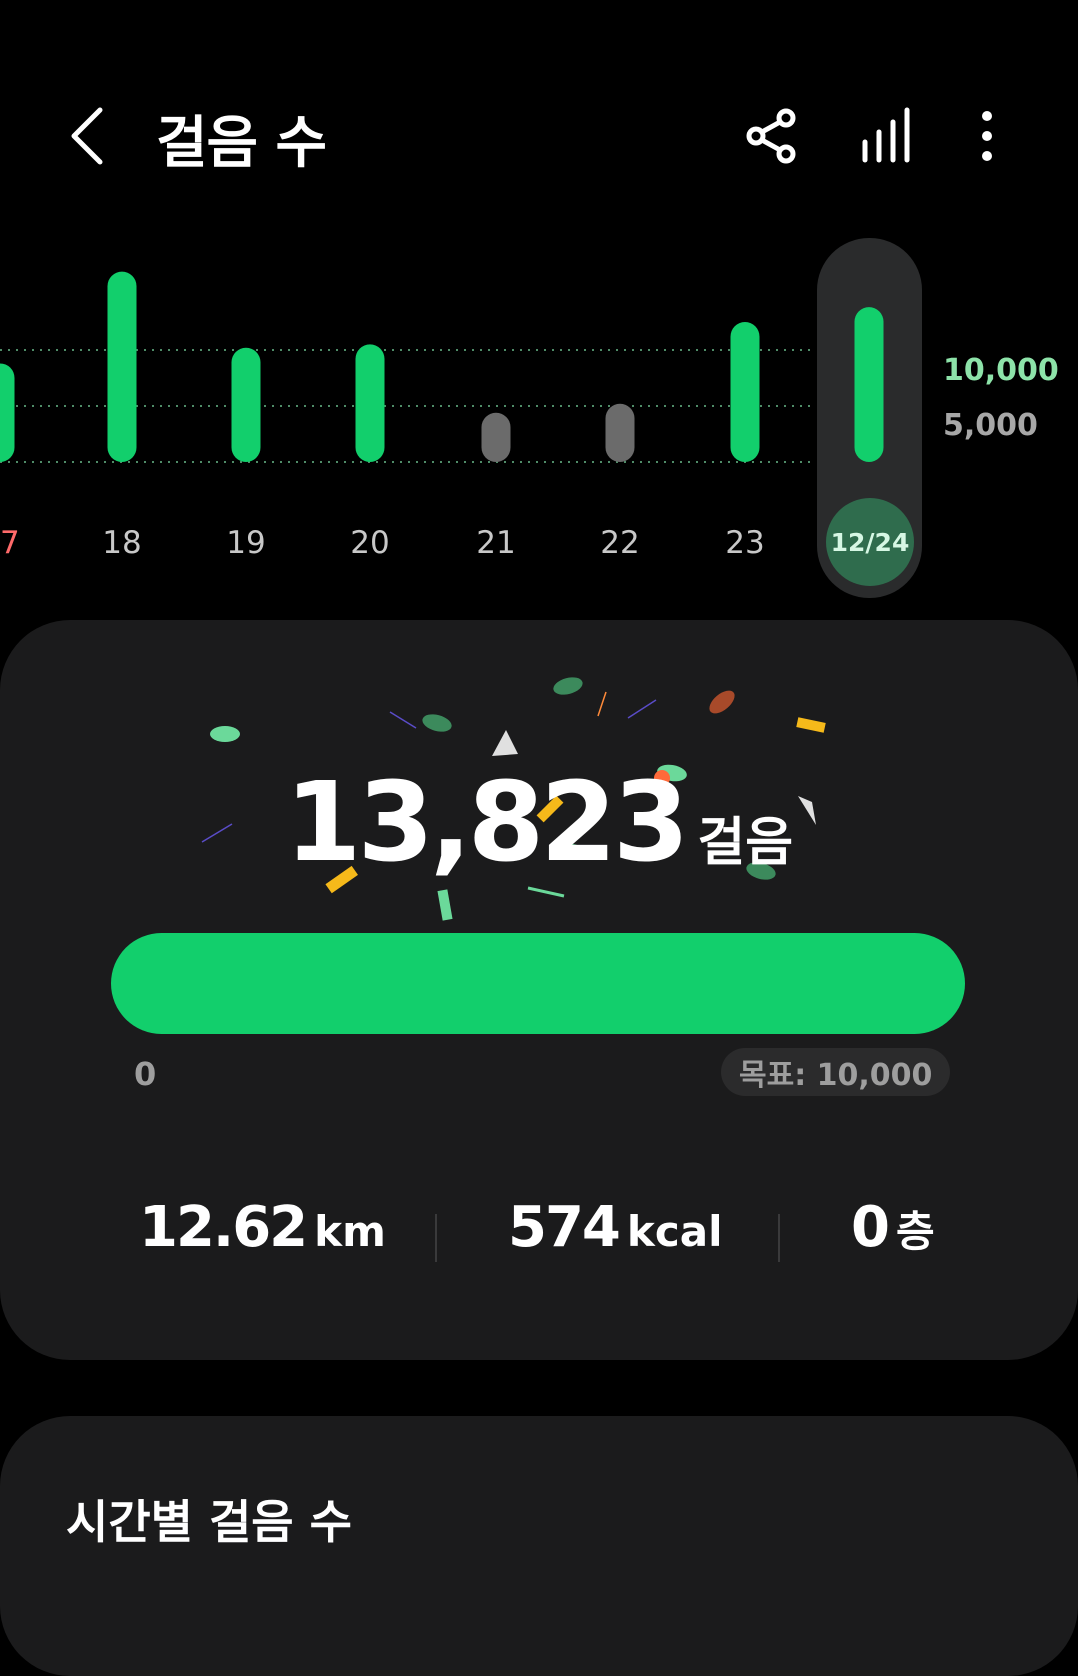 The height and width of the screenshot is (1676, 1078). What do you see at coordinates (674, 1231) in the screenshot?
I see `calories-unit: kcal` at bounding box center [674, 1231].